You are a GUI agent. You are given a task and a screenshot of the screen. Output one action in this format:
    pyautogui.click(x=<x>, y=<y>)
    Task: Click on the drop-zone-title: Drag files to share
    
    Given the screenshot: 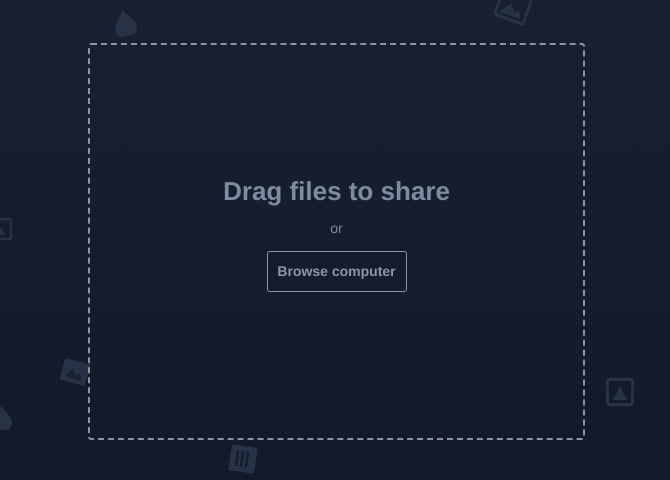 What is the action you would take?
    pyautogui.click(x=336, y=191)
    